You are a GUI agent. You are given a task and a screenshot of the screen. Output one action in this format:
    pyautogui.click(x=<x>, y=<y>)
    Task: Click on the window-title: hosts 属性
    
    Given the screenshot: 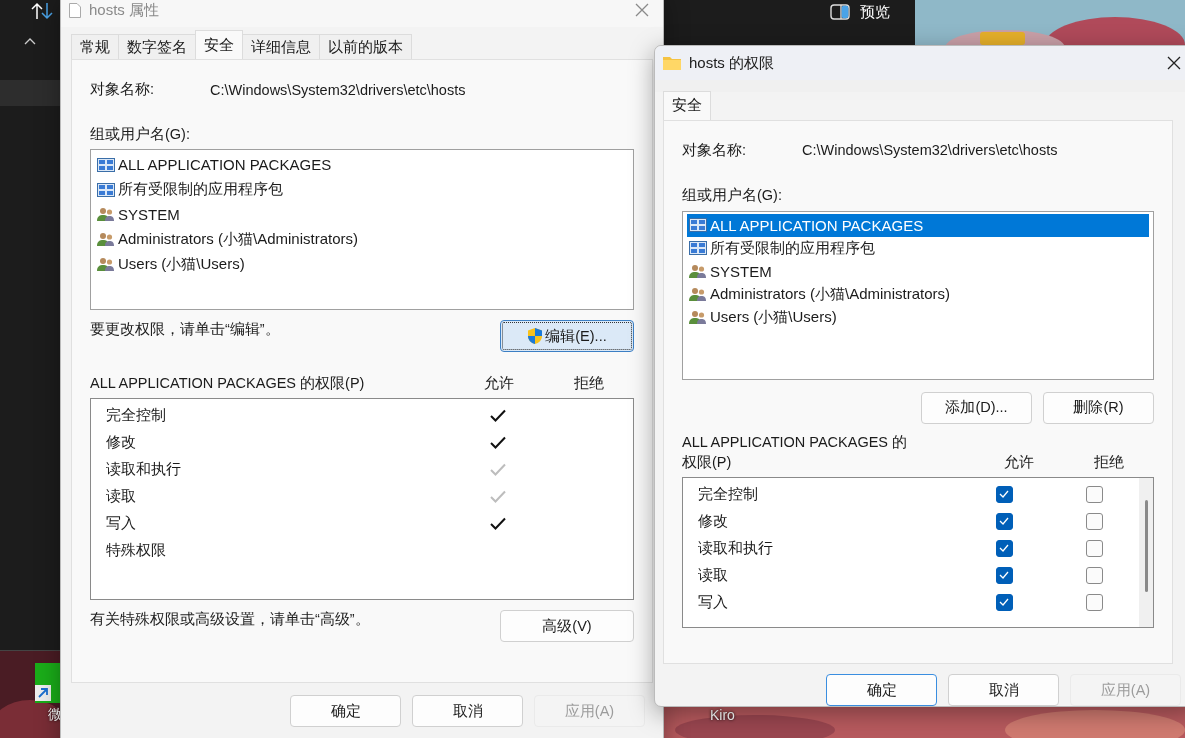 What is the action you would take?
    pyautogui.click(x=125, y=10)
    